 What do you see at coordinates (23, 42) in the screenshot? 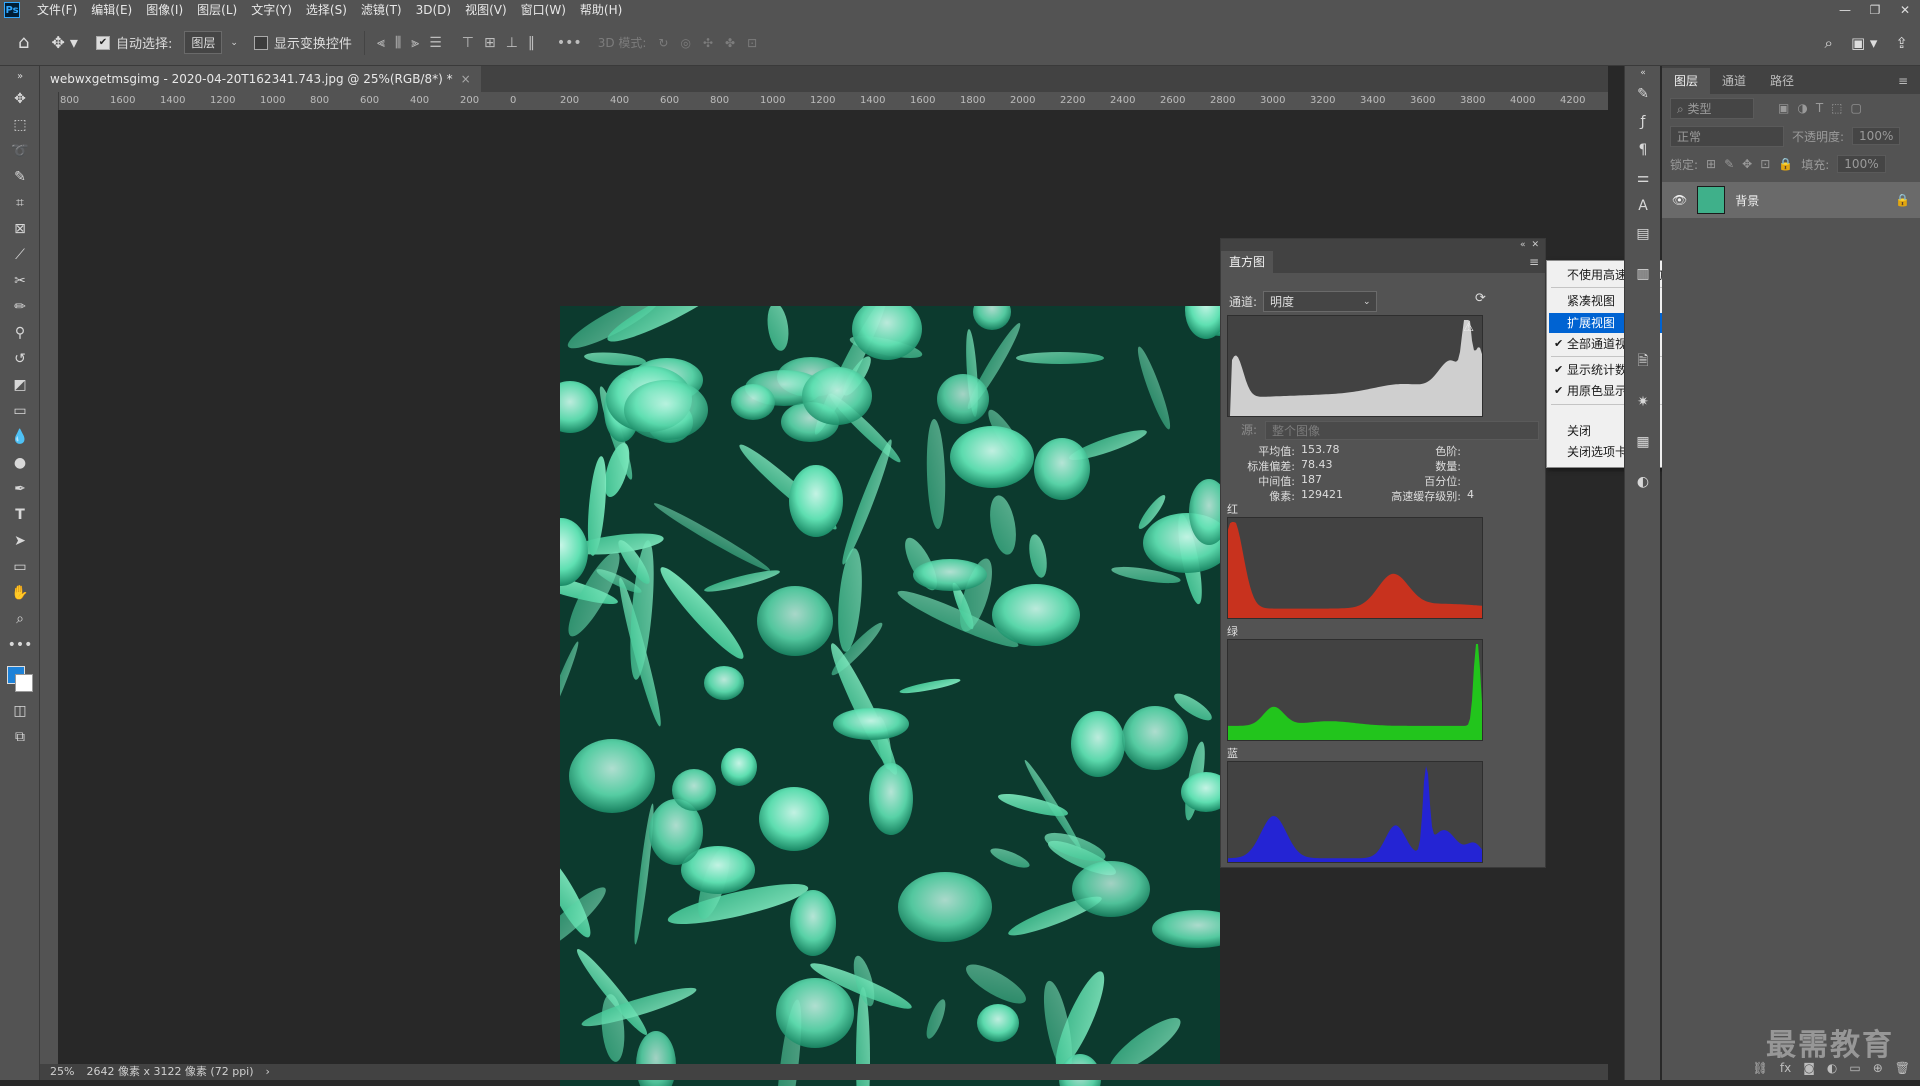
I see `home-icon: ⌂` at bounding box center [23, 42].